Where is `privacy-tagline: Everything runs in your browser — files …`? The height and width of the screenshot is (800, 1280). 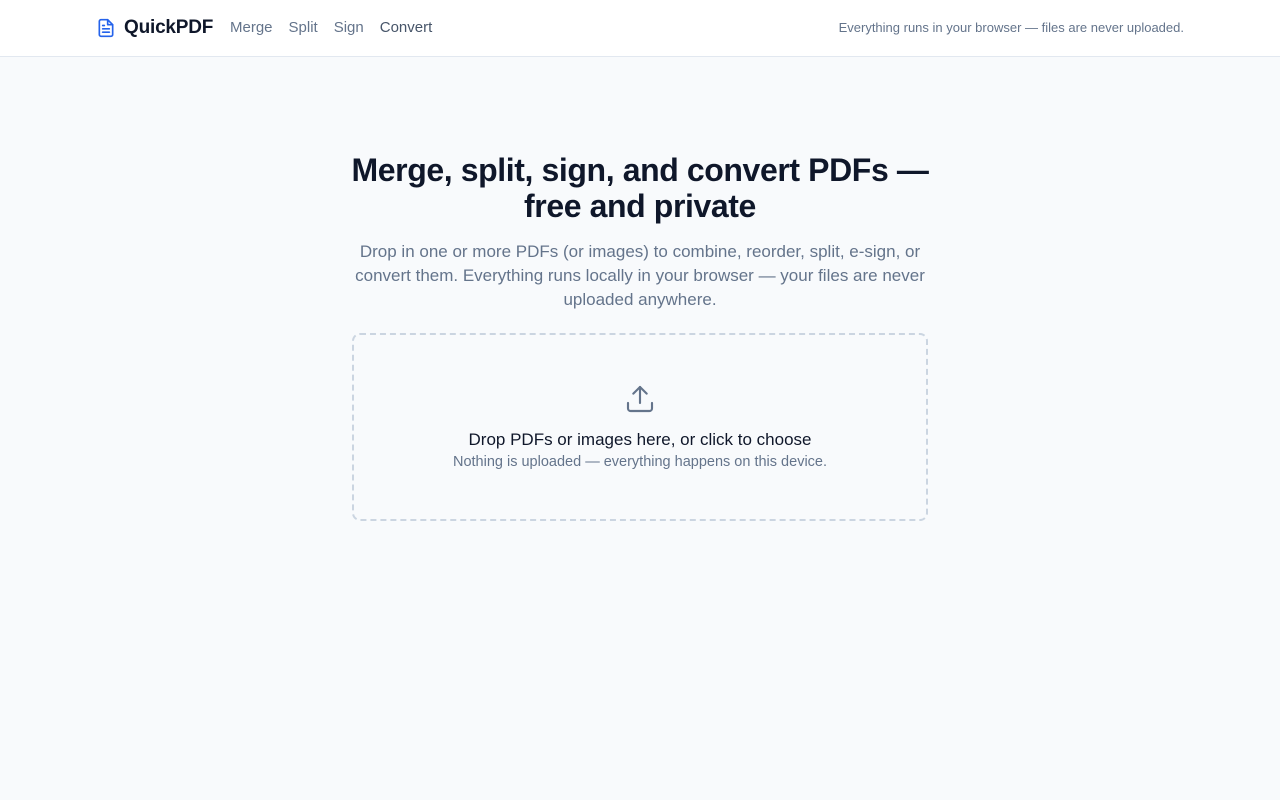
privacy-tagline: Everything runs in your browser — files … is located at coordinates (1011, 27).